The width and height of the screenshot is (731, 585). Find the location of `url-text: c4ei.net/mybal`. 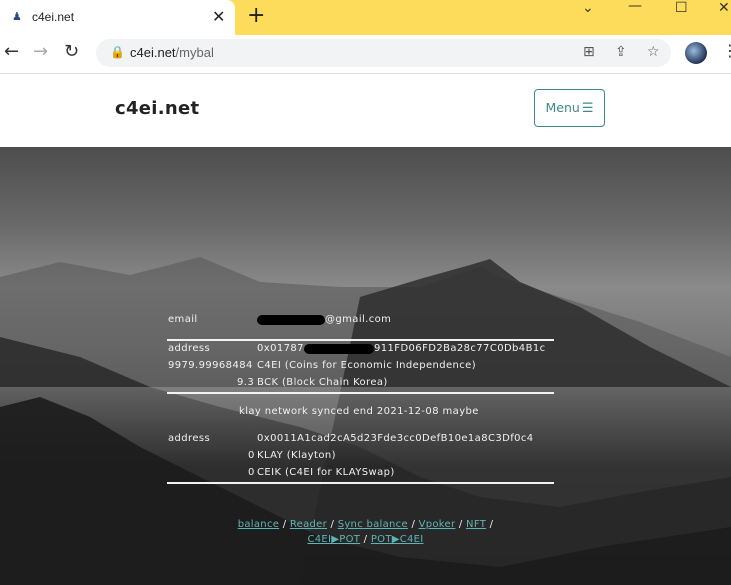

url-text: c4ei.net/mybal is located at coordinates (172, 52).